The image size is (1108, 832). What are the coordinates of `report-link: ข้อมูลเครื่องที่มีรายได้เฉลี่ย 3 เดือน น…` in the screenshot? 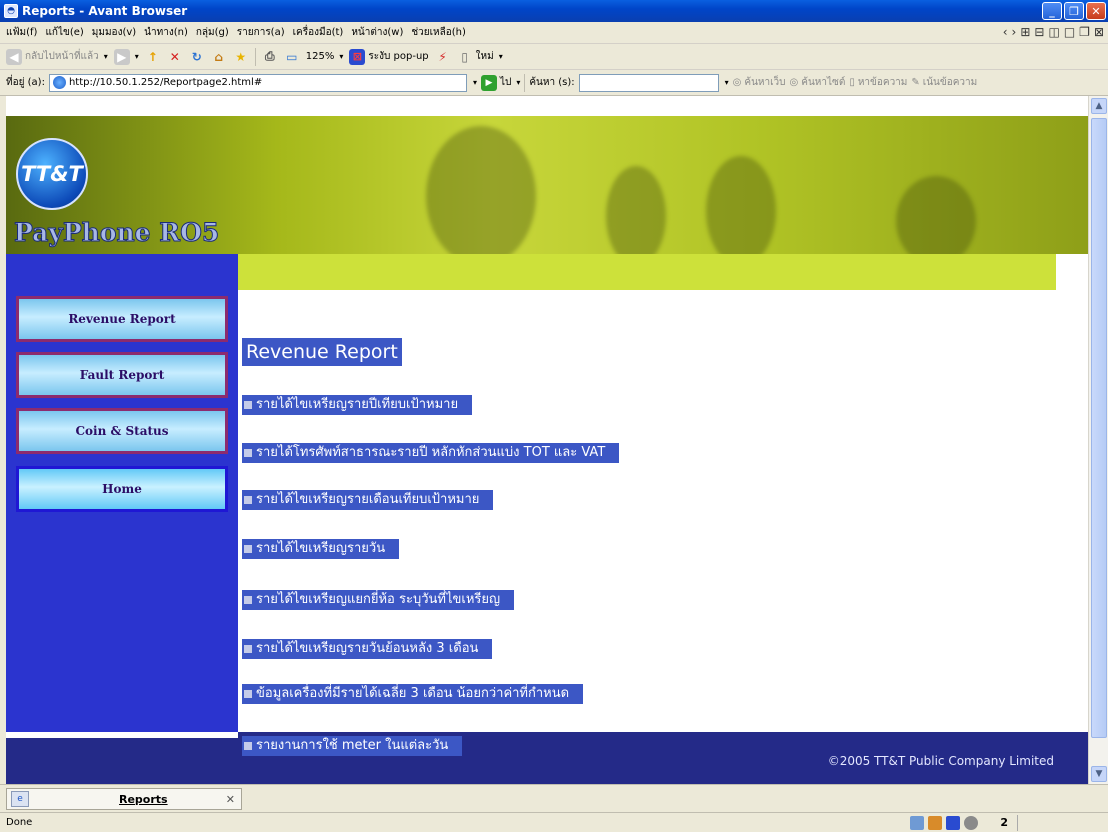 It's located at (413, 694).